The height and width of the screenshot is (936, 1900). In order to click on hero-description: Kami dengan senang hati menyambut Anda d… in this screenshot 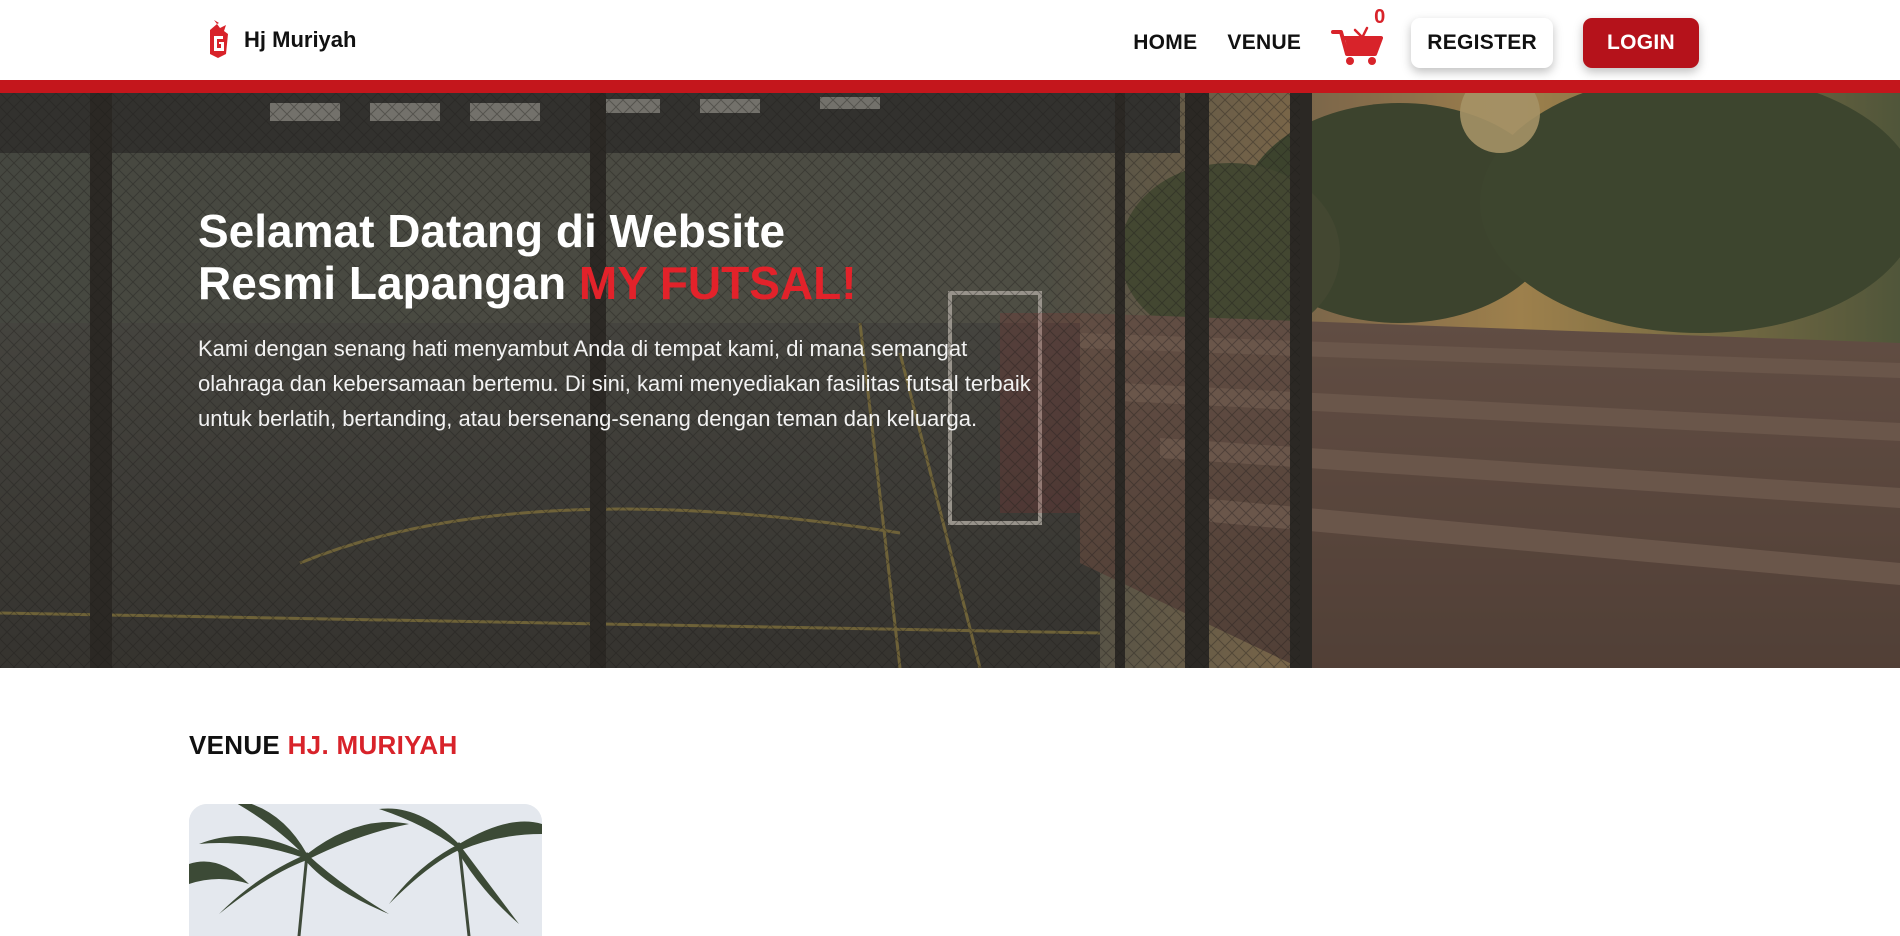, I will do `click(614, 383)`.